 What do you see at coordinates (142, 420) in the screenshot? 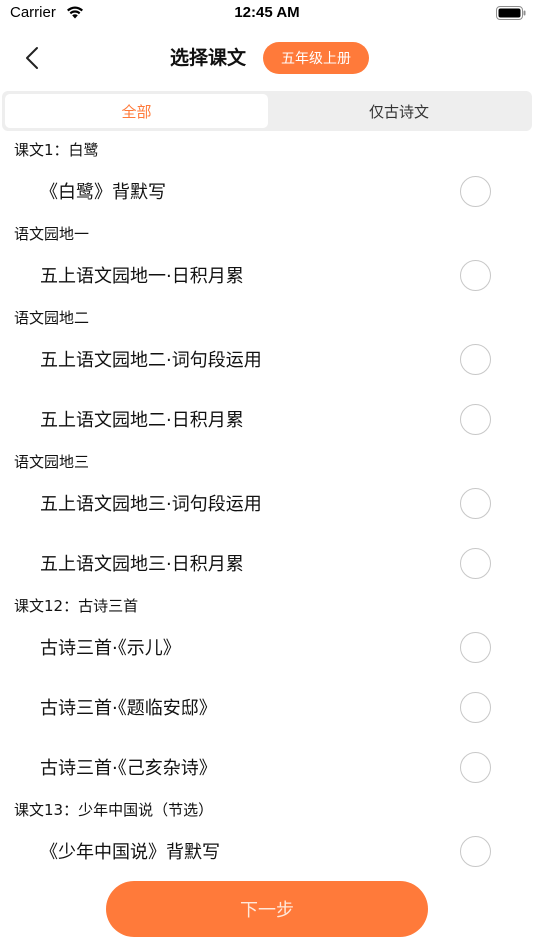
I see `list-item-label: 五上语文园地二·日积月累` at bounding box center [142, 420].